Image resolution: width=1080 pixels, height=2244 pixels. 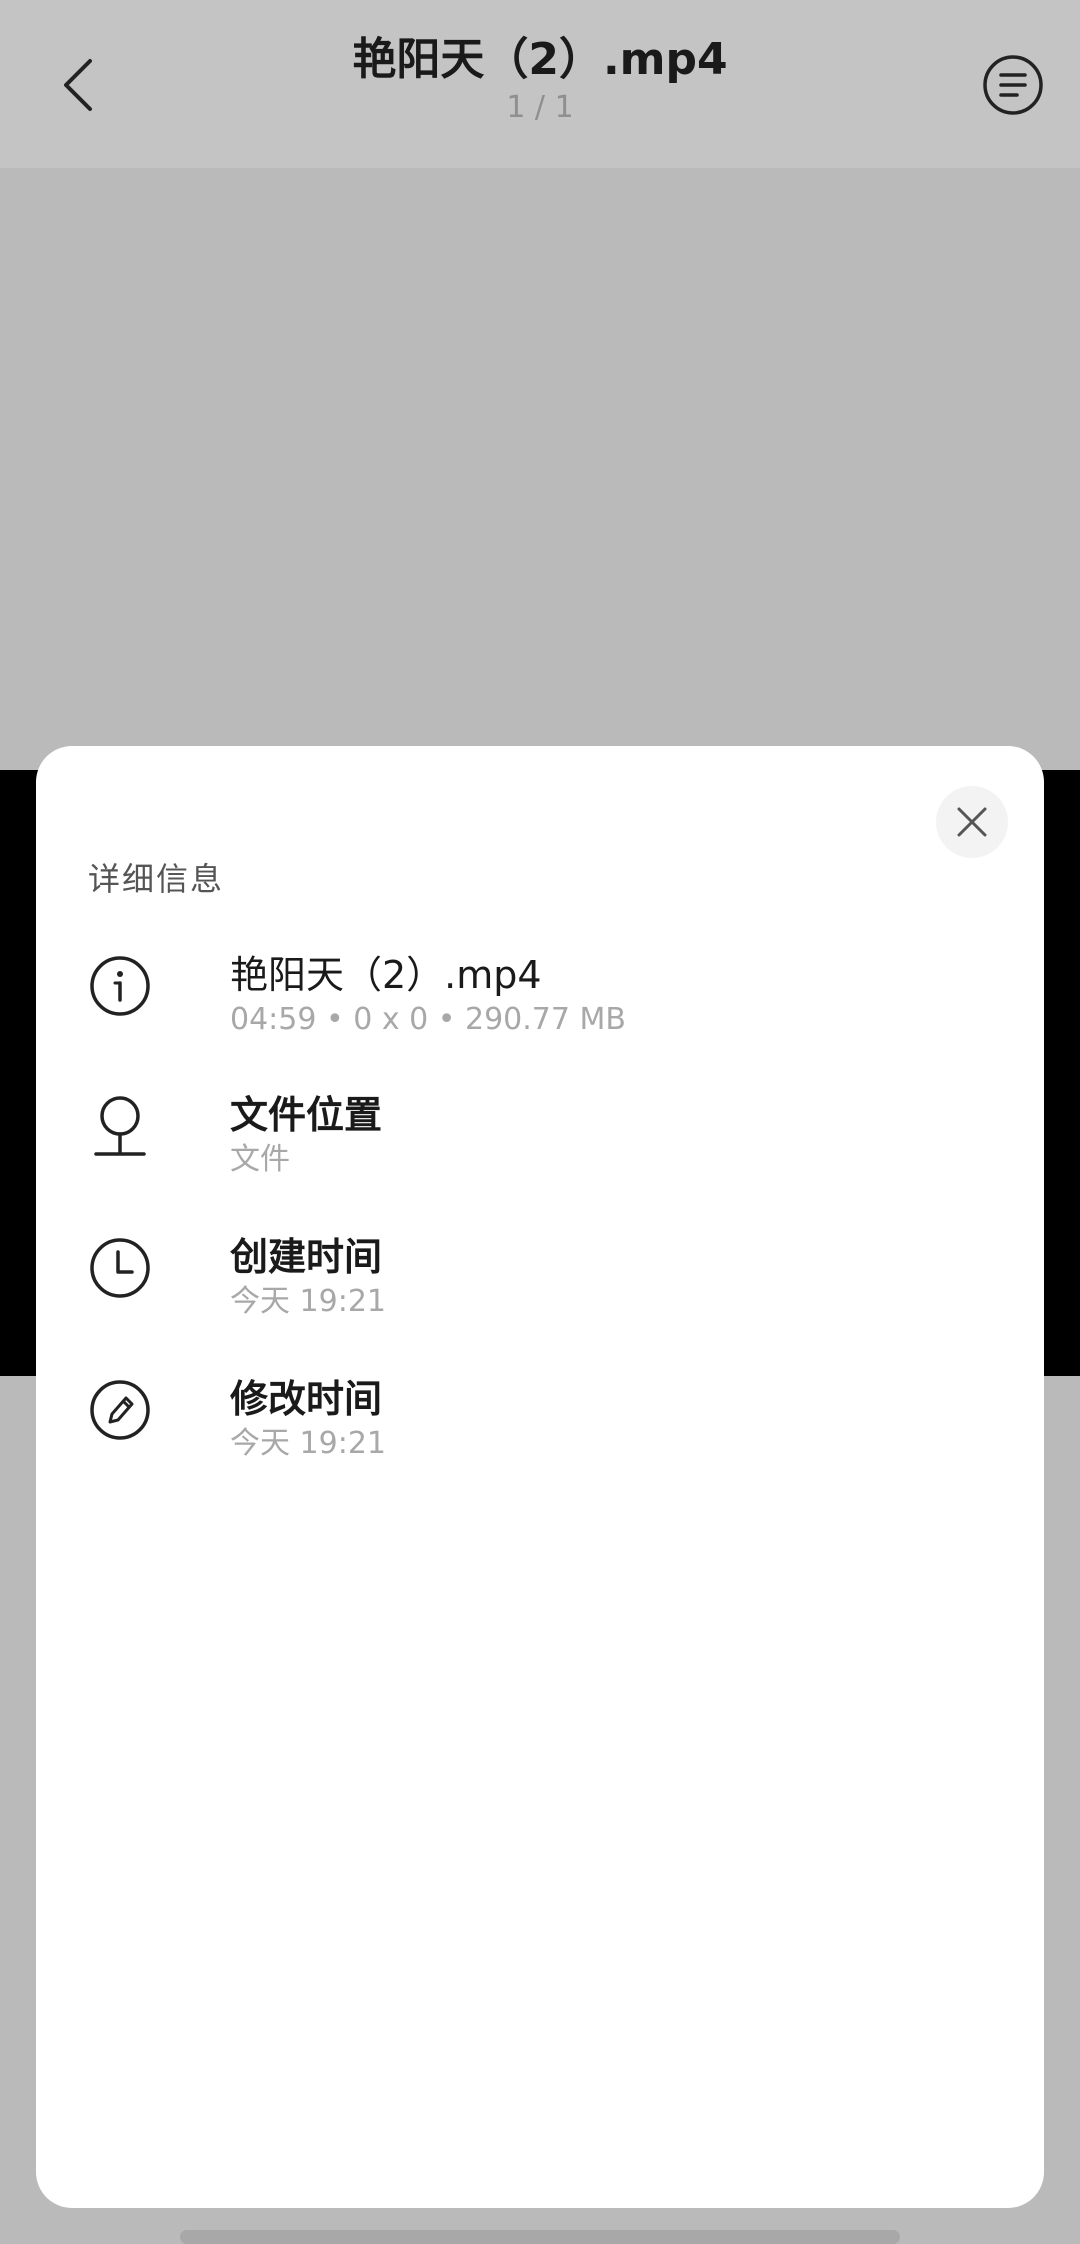 What do you see at coordinates (540, 59) in the screenshot?
I see `page-title: 艳阳天（2）.mp4` at bounding box center [540, 59].